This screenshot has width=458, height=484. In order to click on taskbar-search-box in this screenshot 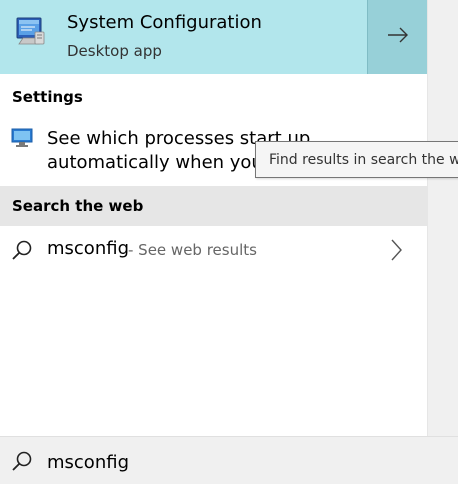, I will do `click(229, 460)`.